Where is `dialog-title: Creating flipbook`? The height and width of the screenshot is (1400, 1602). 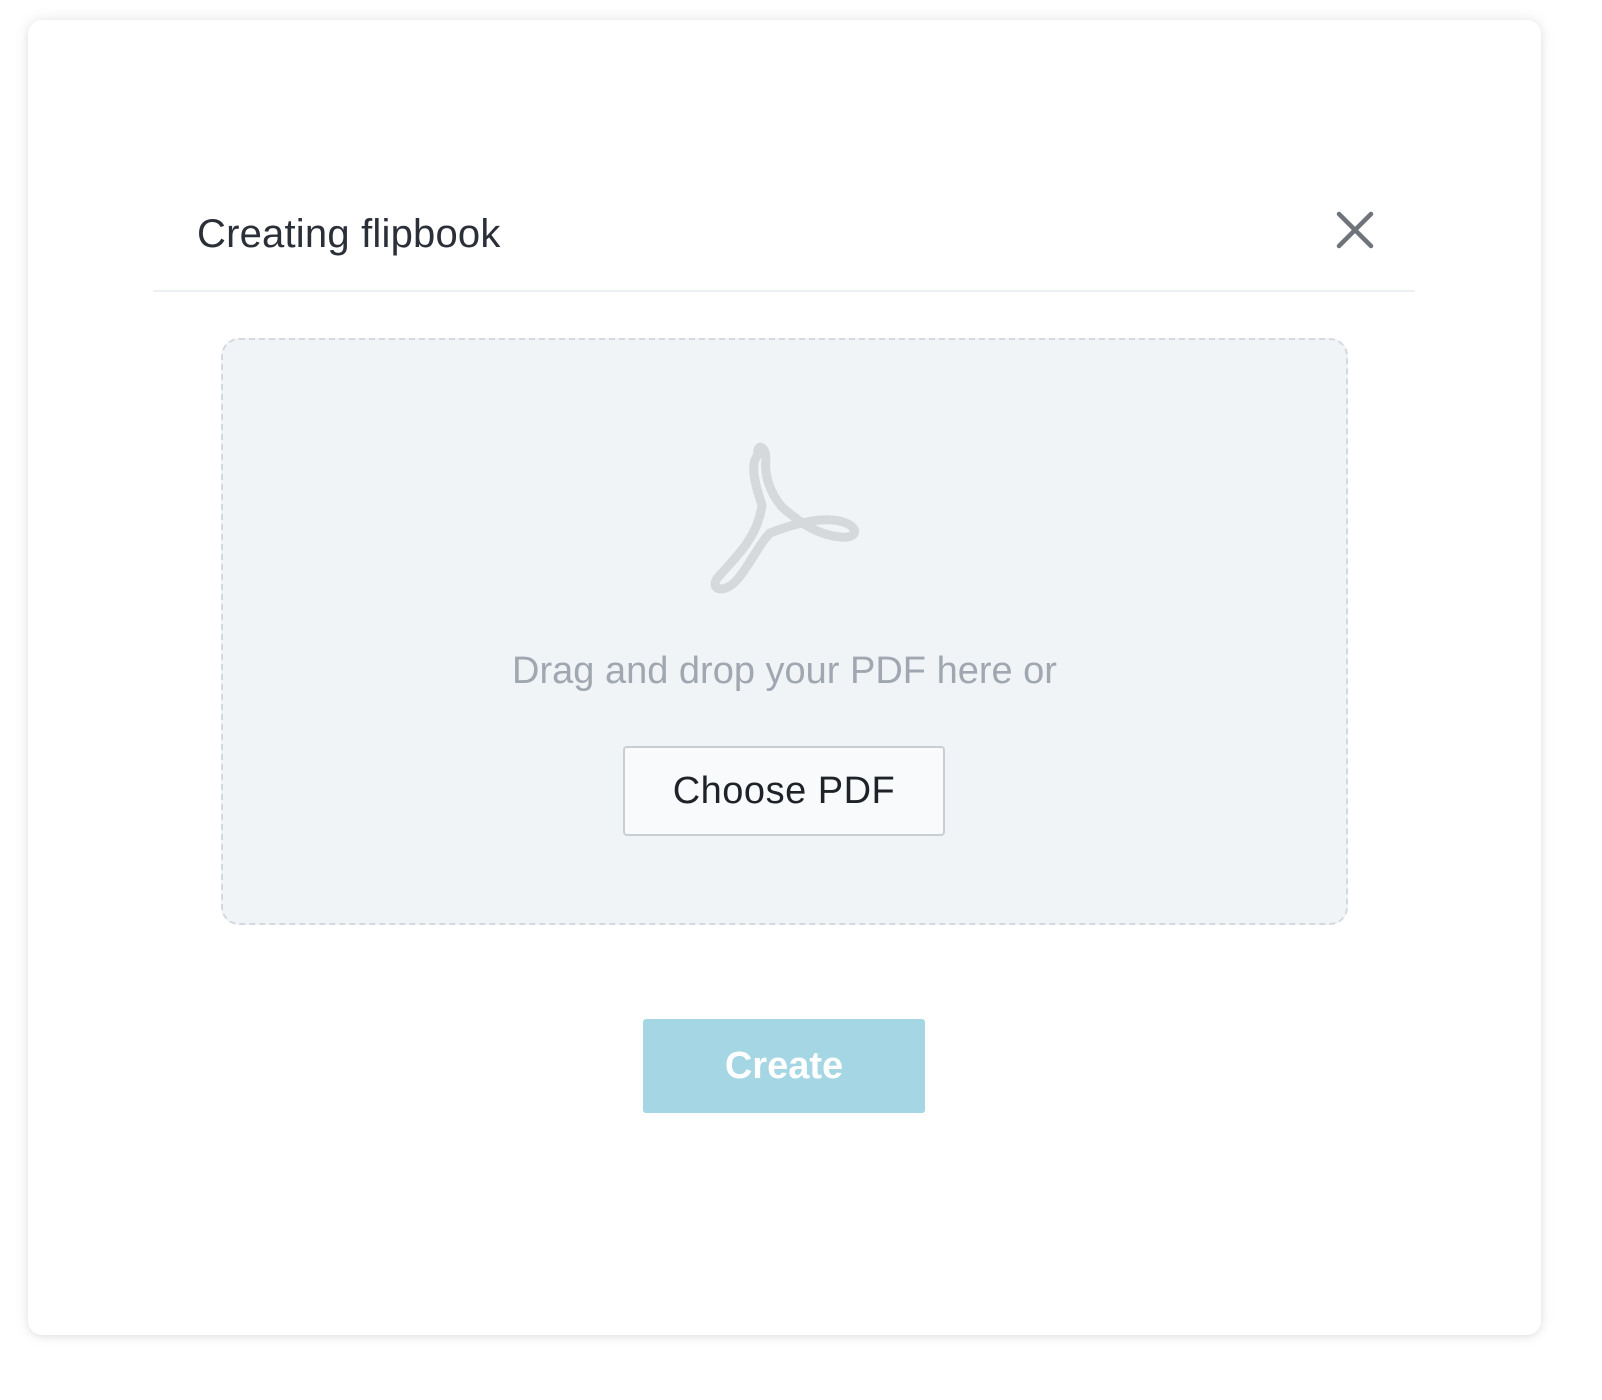 dialog-title: Creating flipbook is located at coordinates (349, 234).